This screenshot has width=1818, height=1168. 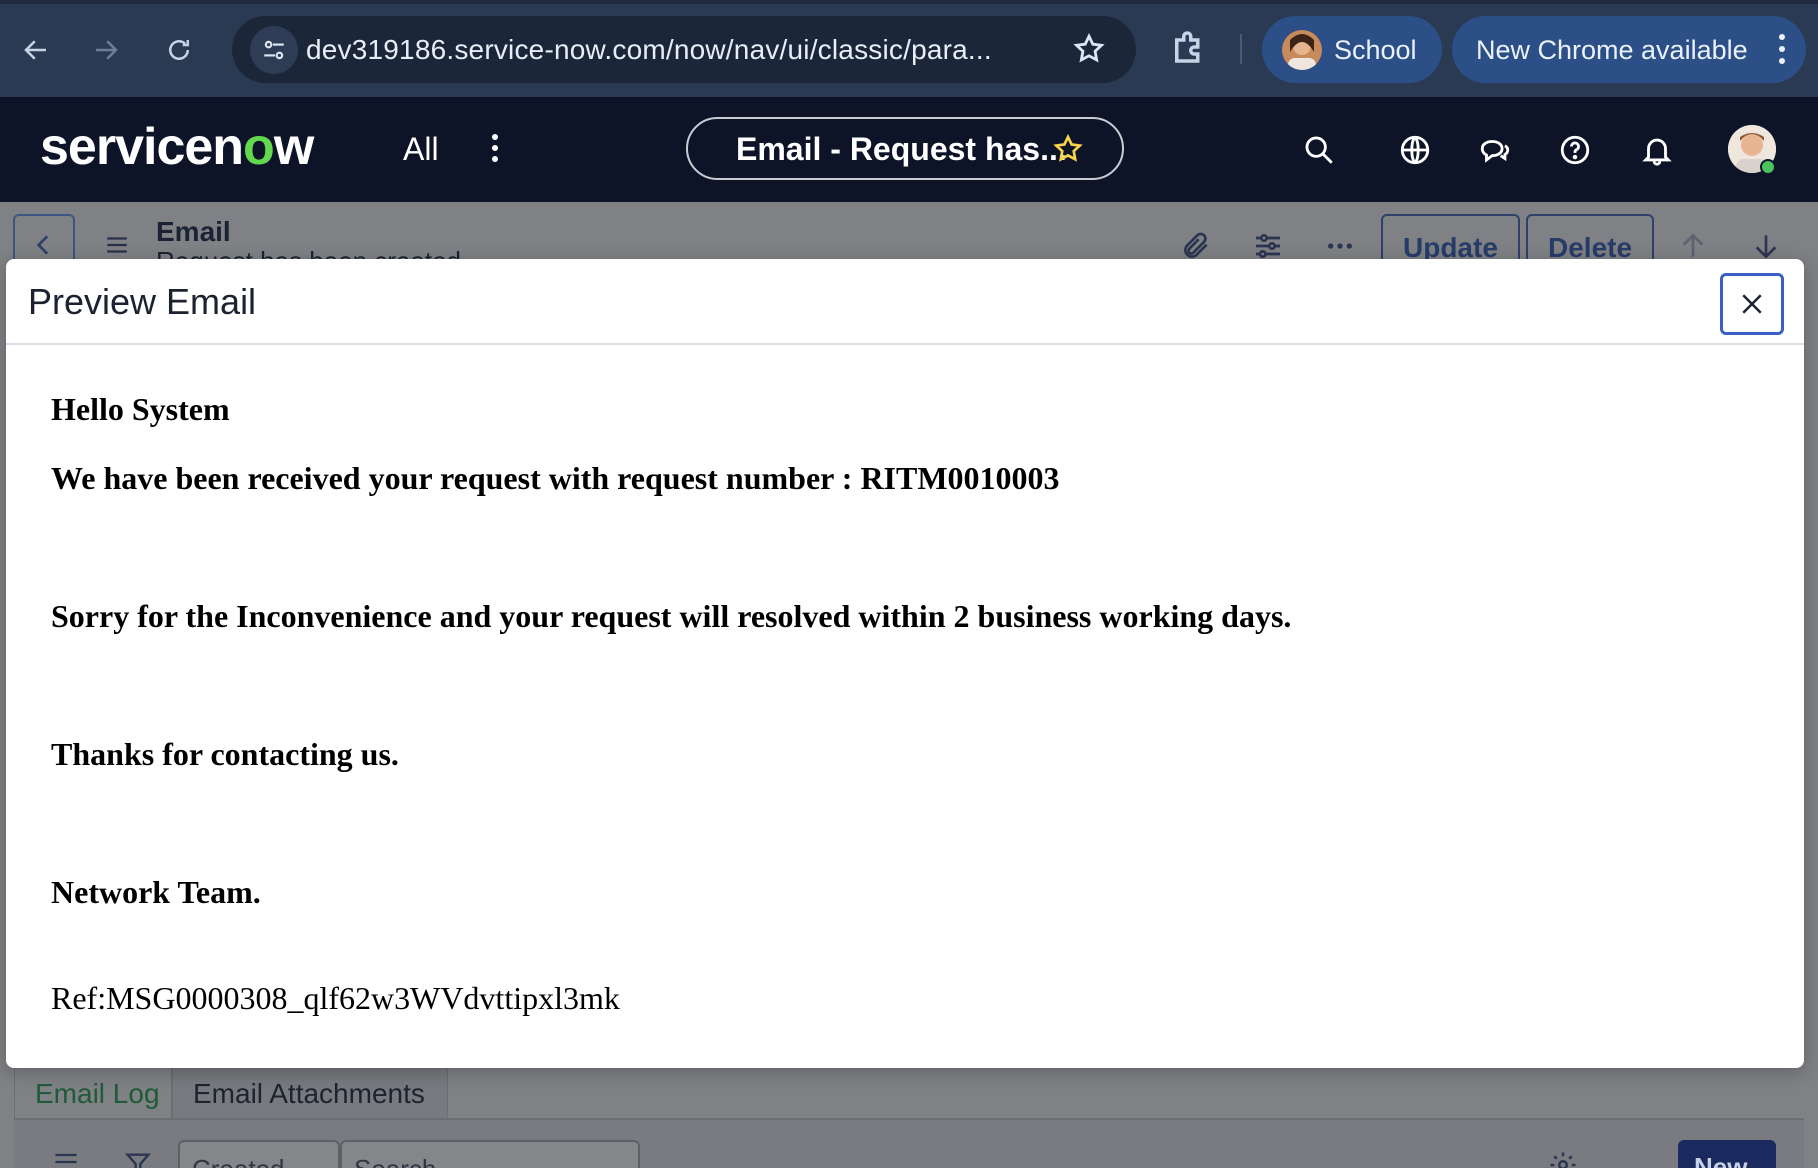 What do you see at coordinates (1415, 152) in the screenshot?
I see `globe-icon` at bounding box center [1415, 152].